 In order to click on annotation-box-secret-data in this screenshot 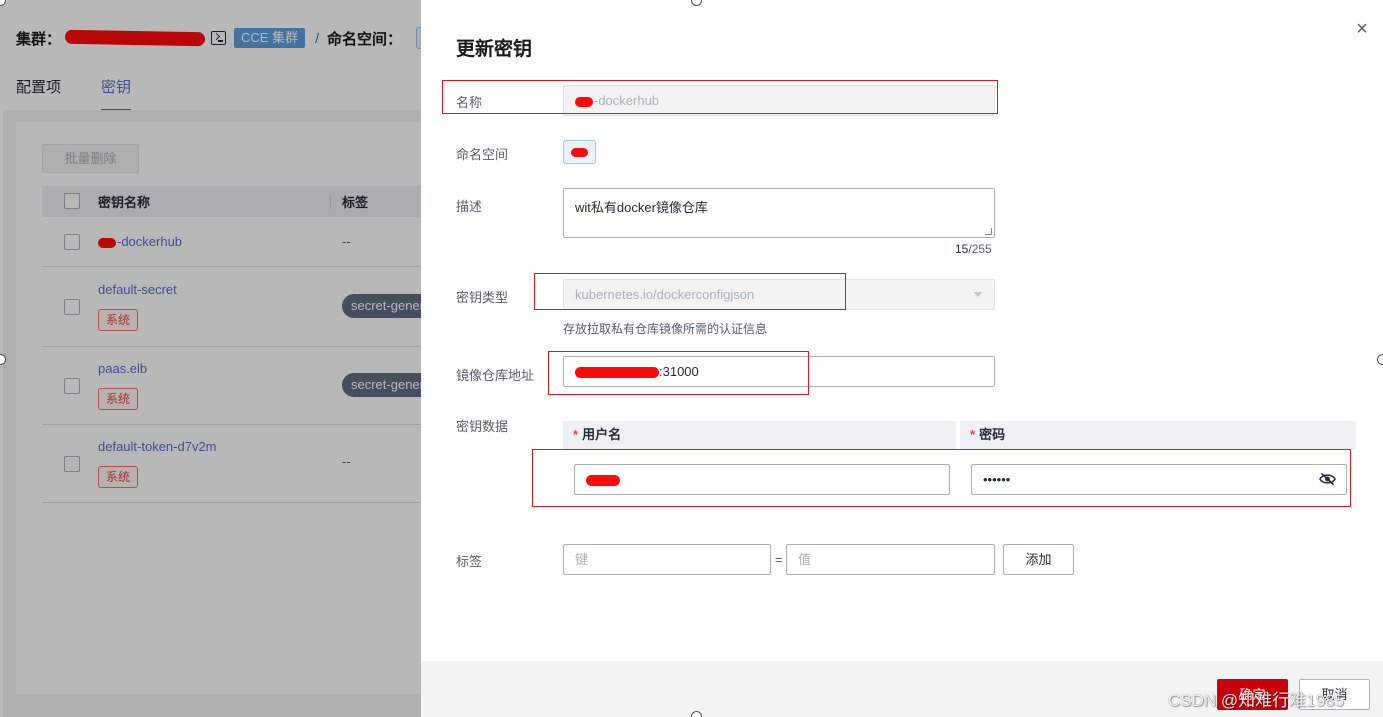, I will do `click(941, 478)`.